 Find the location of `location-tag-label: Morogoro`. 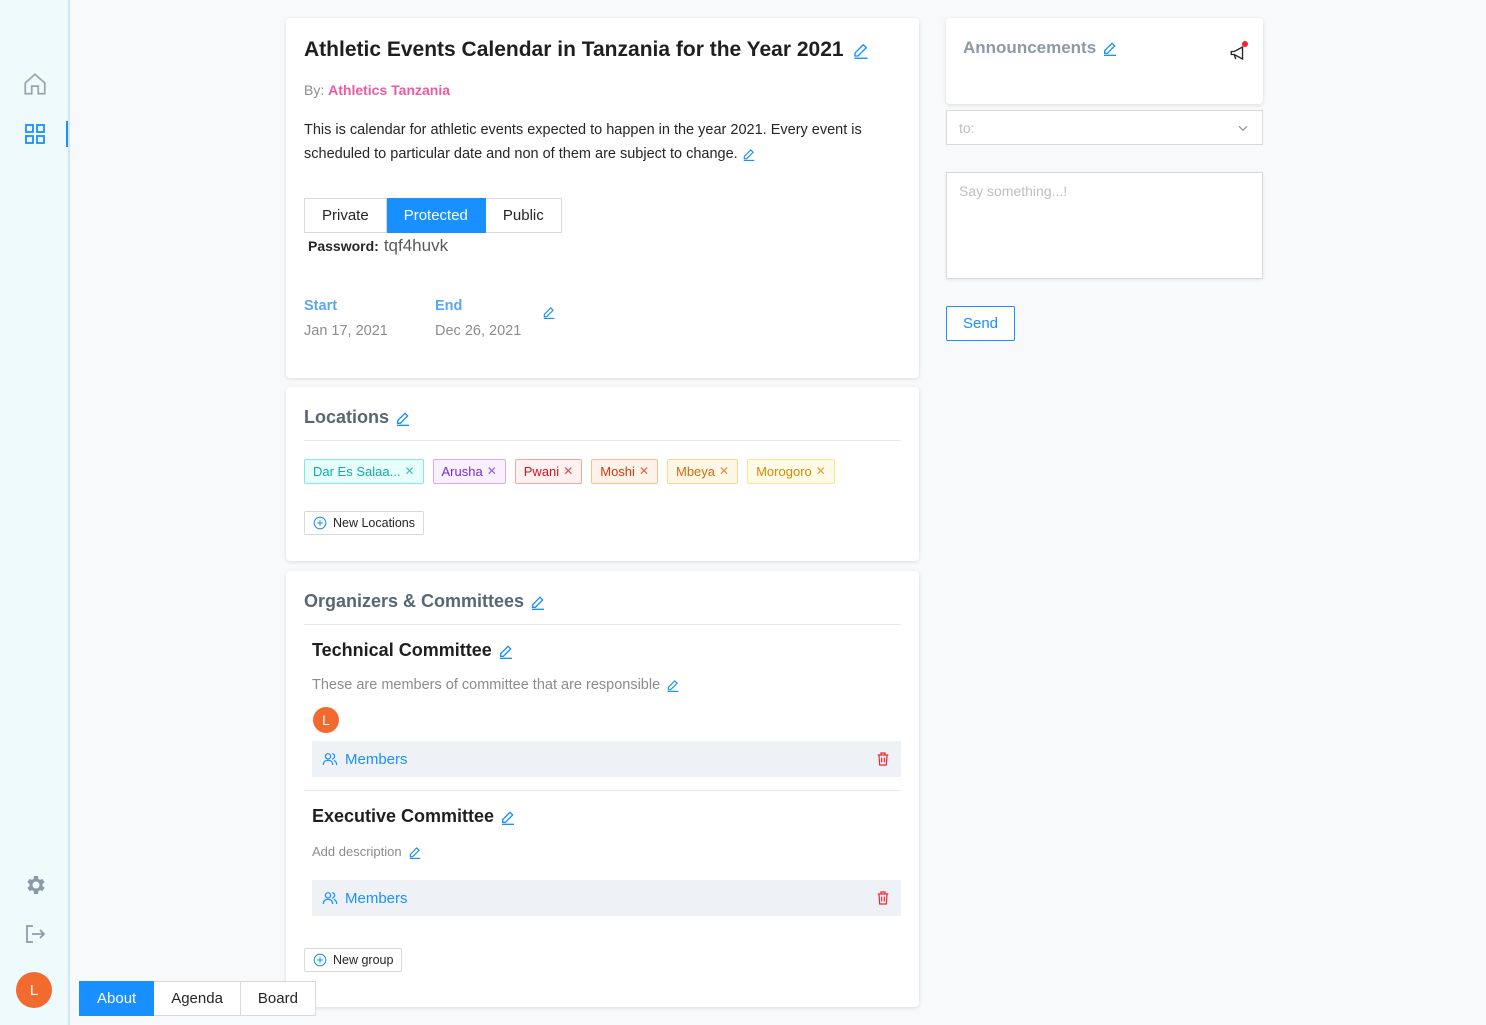

location-tag-label: Morogoro is located at coordinates (784, 471).